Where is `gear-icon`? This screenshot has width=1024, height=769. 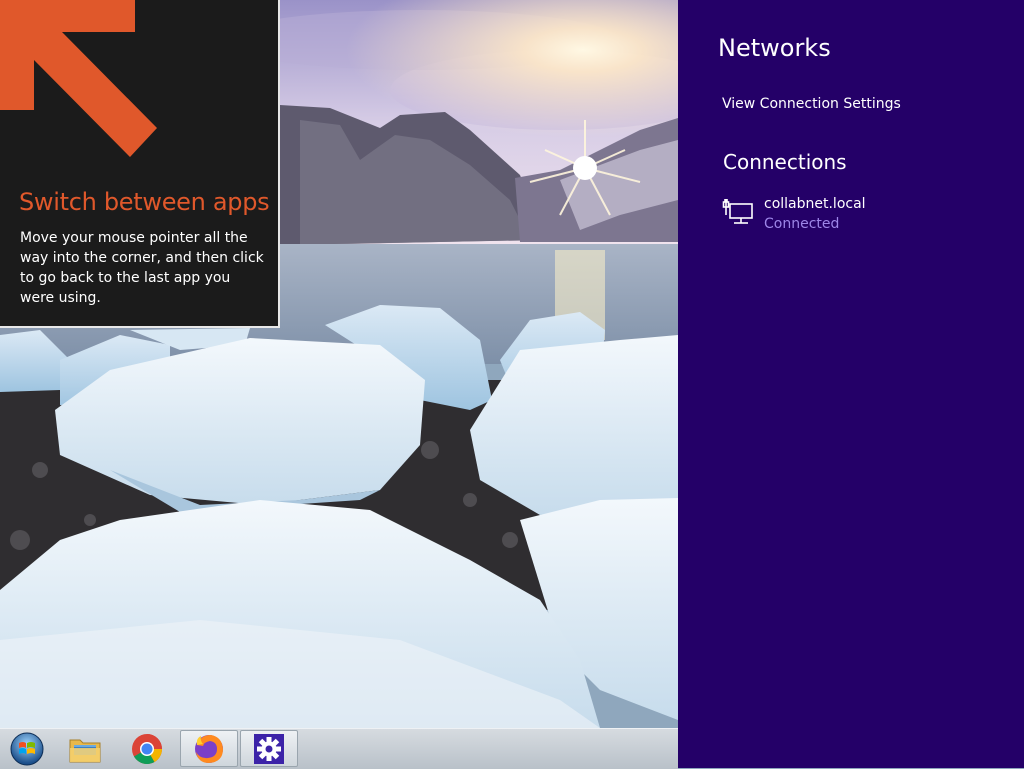 gear-icon is located at coordinates (269, 748).